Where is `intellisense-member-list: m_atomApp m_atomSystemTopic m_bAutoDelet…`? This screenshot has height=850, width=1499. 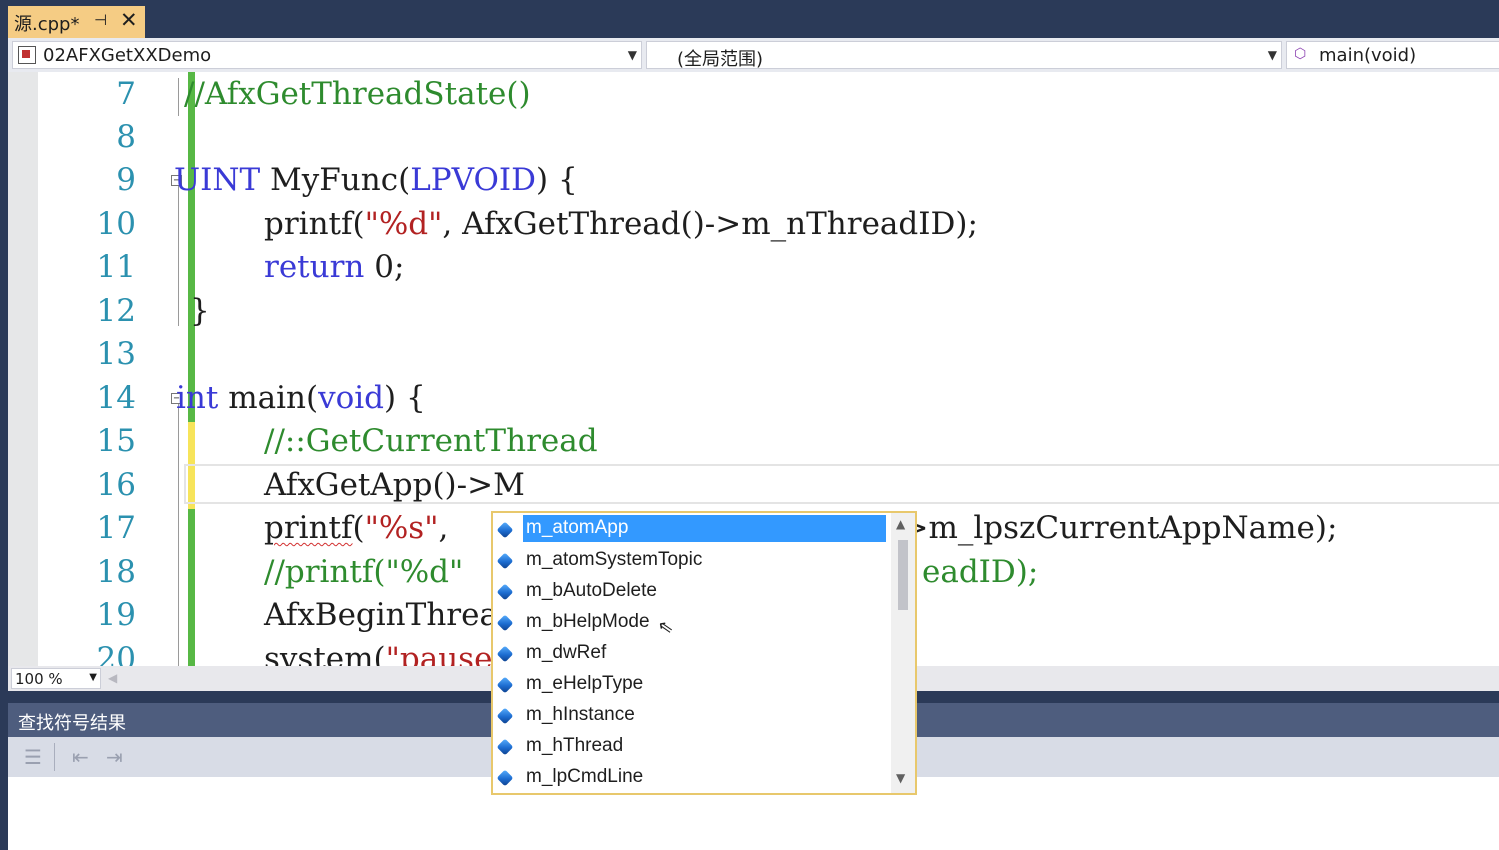
intellisense-member-list: m_atomApp m_atomSystemTopic m_bAutoDelet… is located at coordinates (704, 653).